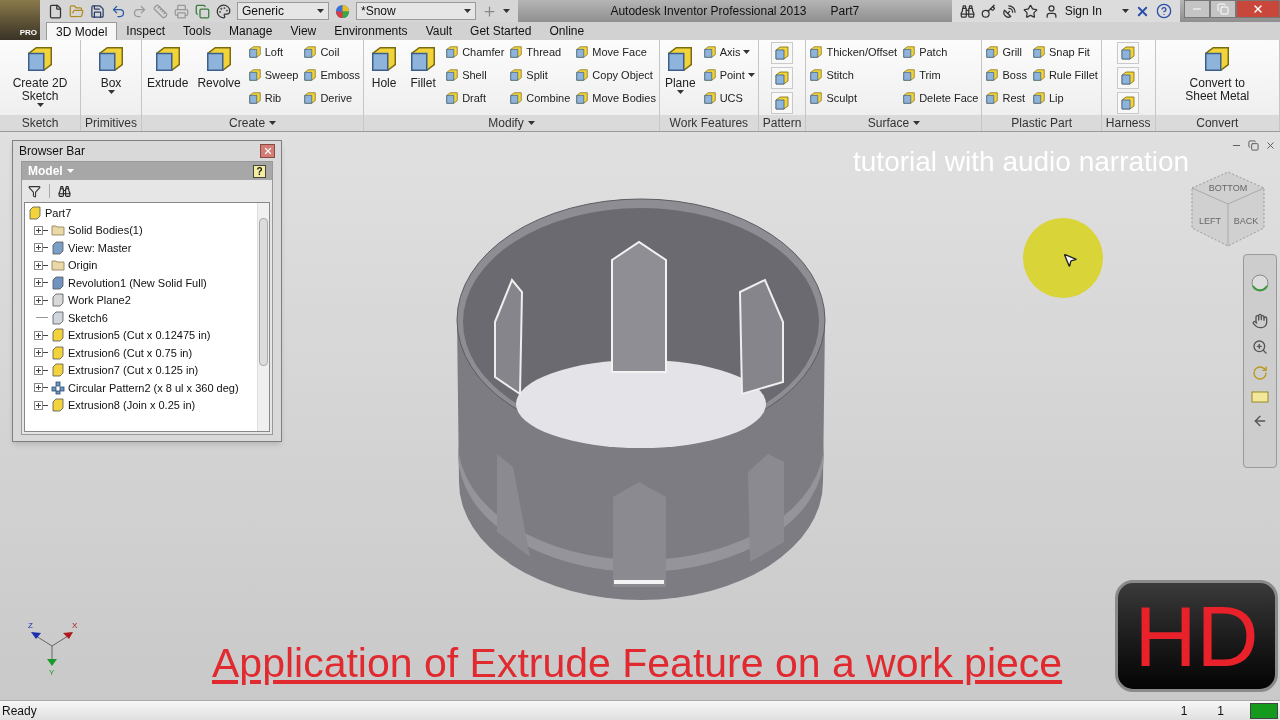 The width and height of the screenshot is (1280, 720). I want to click on tree-item: Extrusion5 (Cut x 0.12475 in), so click(139, 335).